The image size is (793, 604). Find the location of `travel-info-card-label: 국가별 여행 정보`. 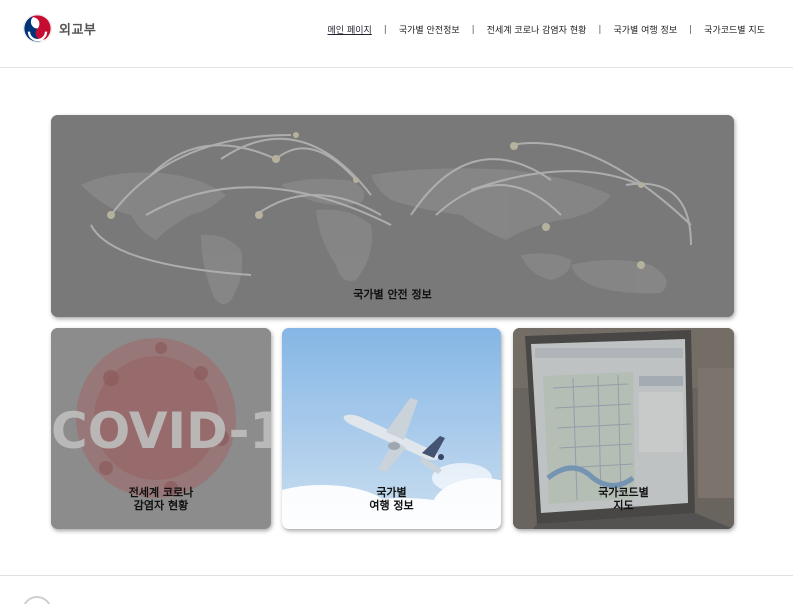

travel-info-card-label: 국가별 여행 정보 is located at coordinates (391, 499).